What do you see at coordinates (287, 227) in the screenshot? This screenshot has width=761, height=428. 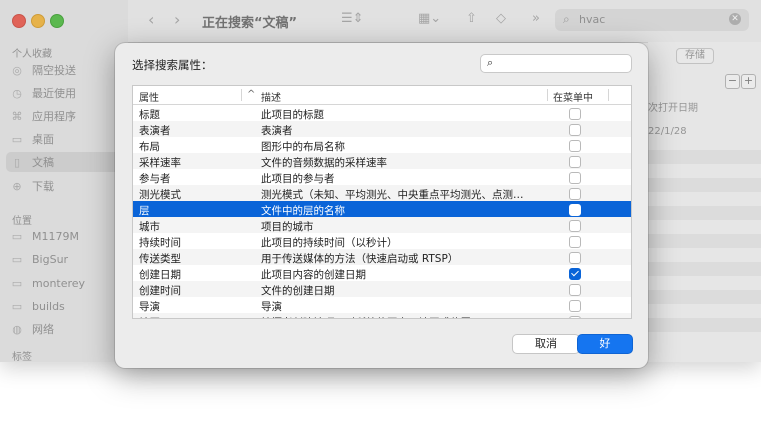 I see `attribute-description: 项目的城市` at bounding box center [287, 227].